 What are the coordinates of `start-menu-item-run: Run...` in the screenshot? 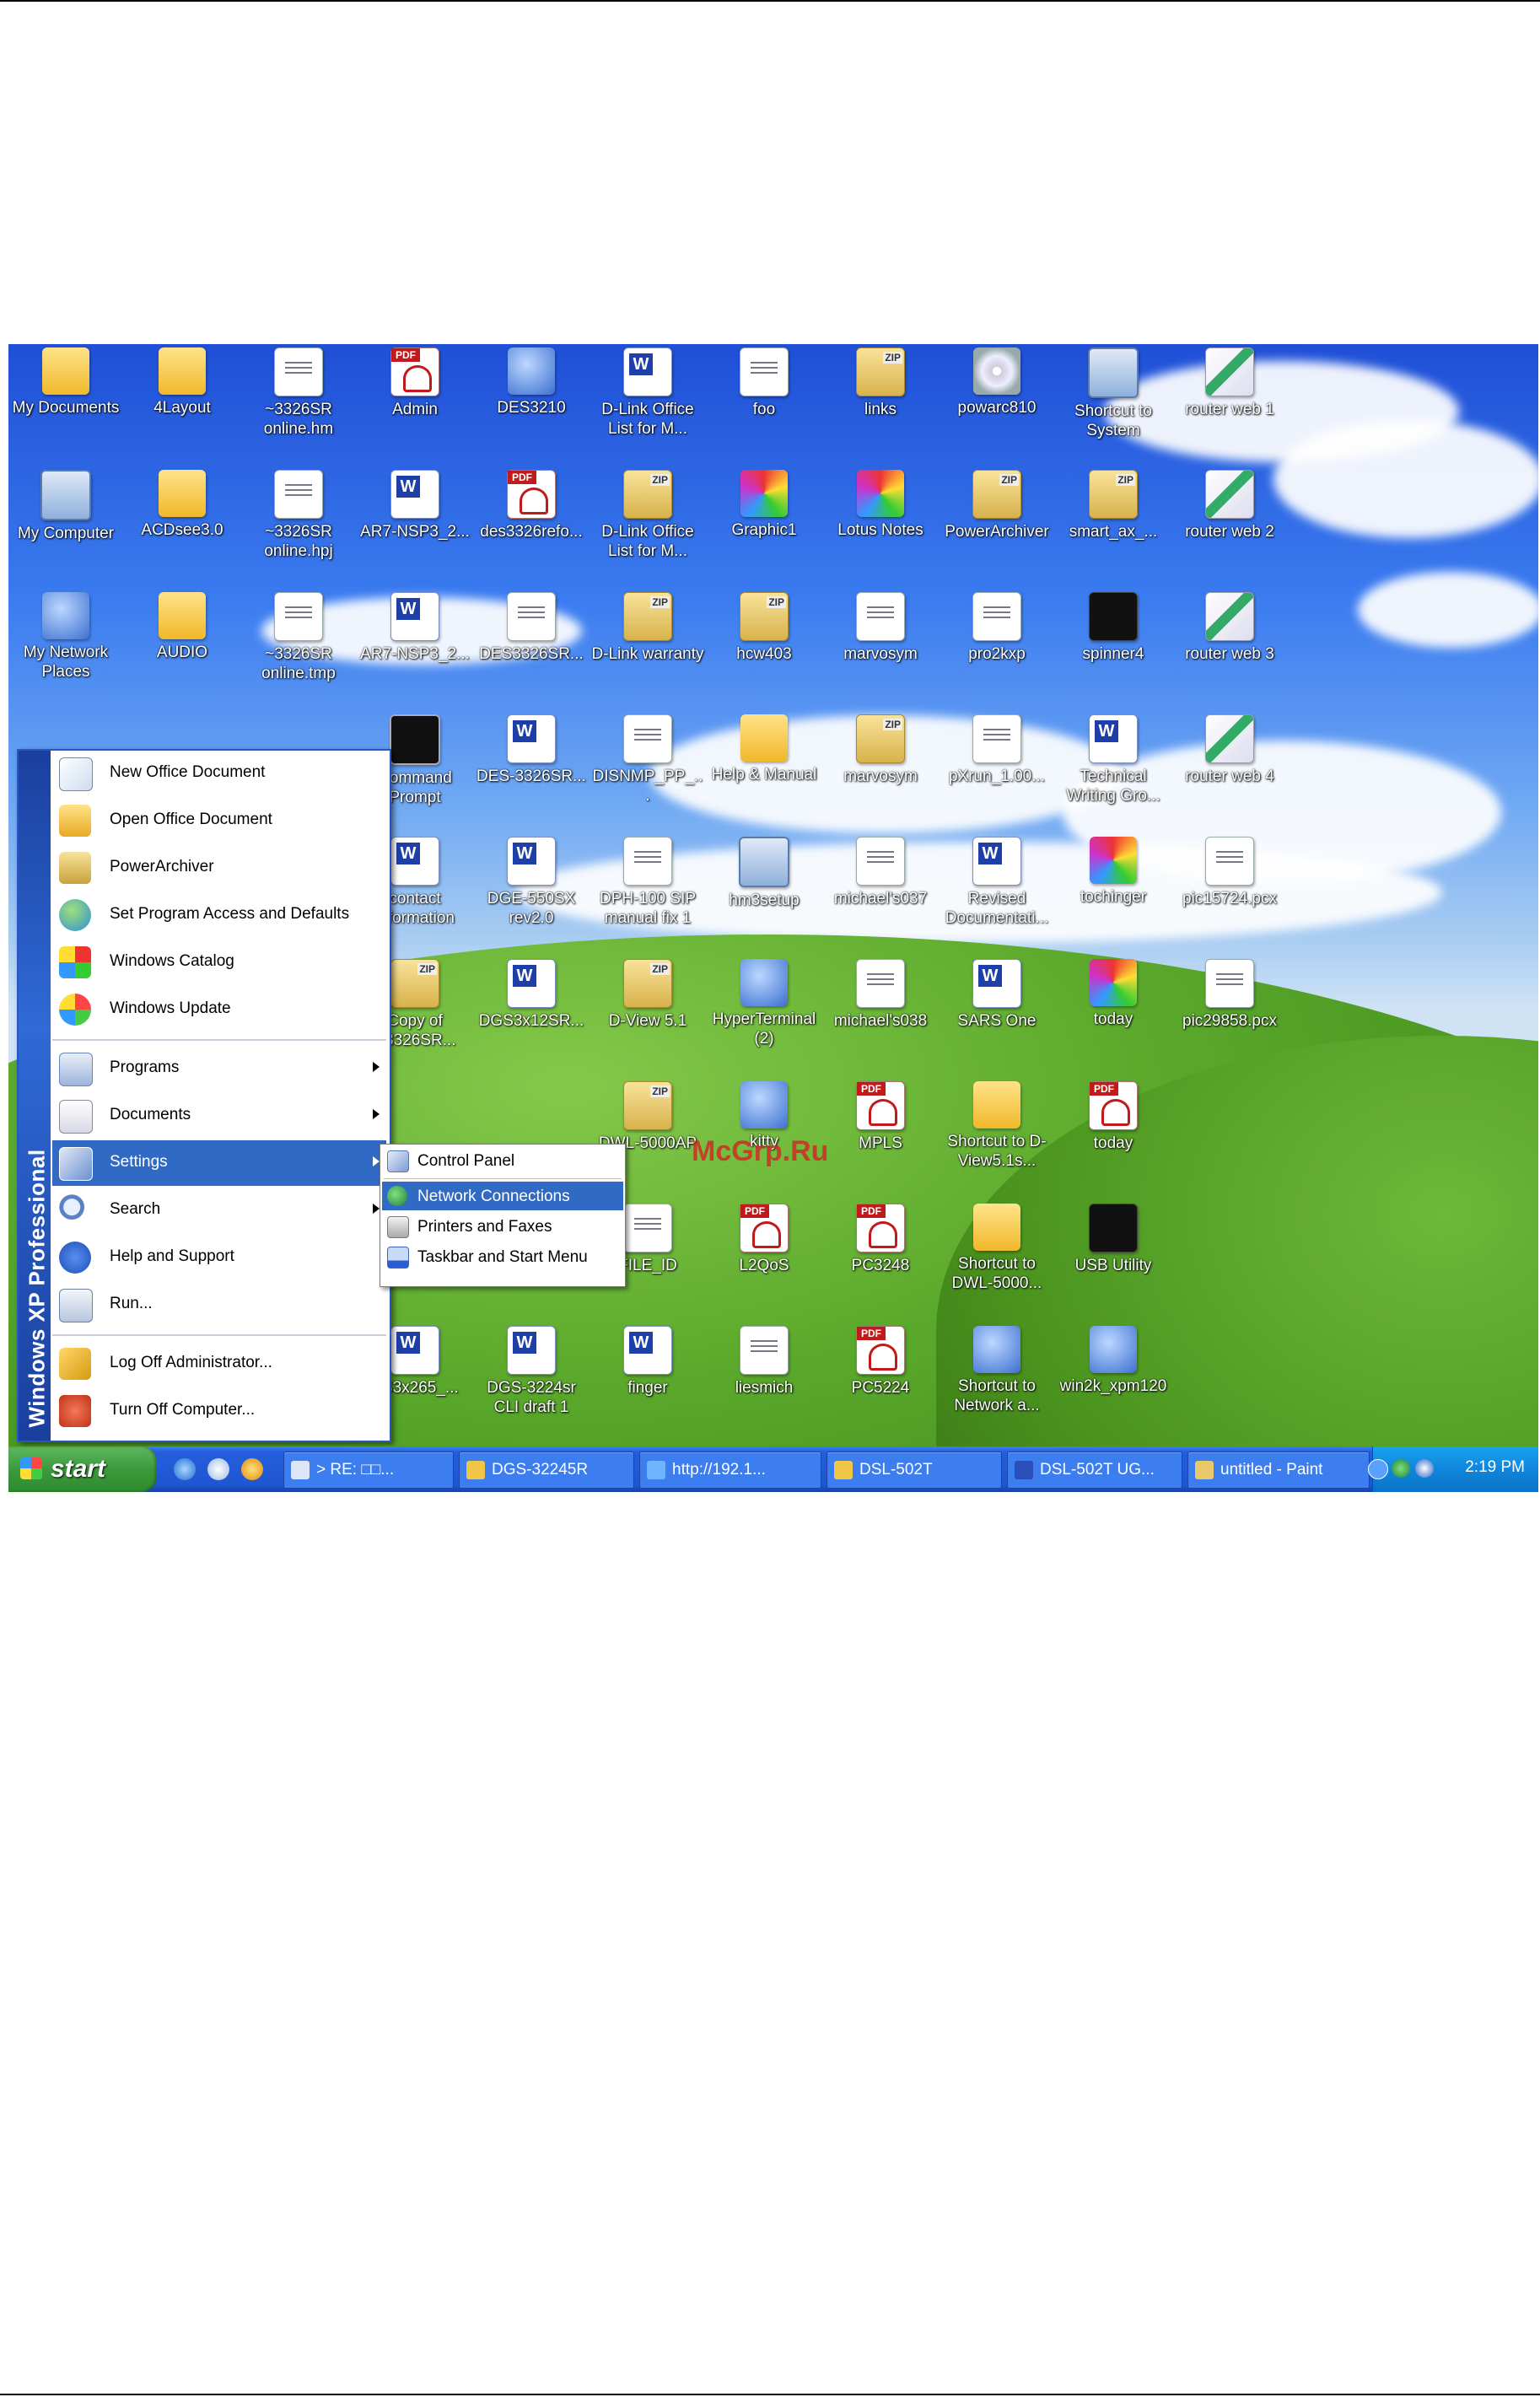 It's located at (219, 1305).